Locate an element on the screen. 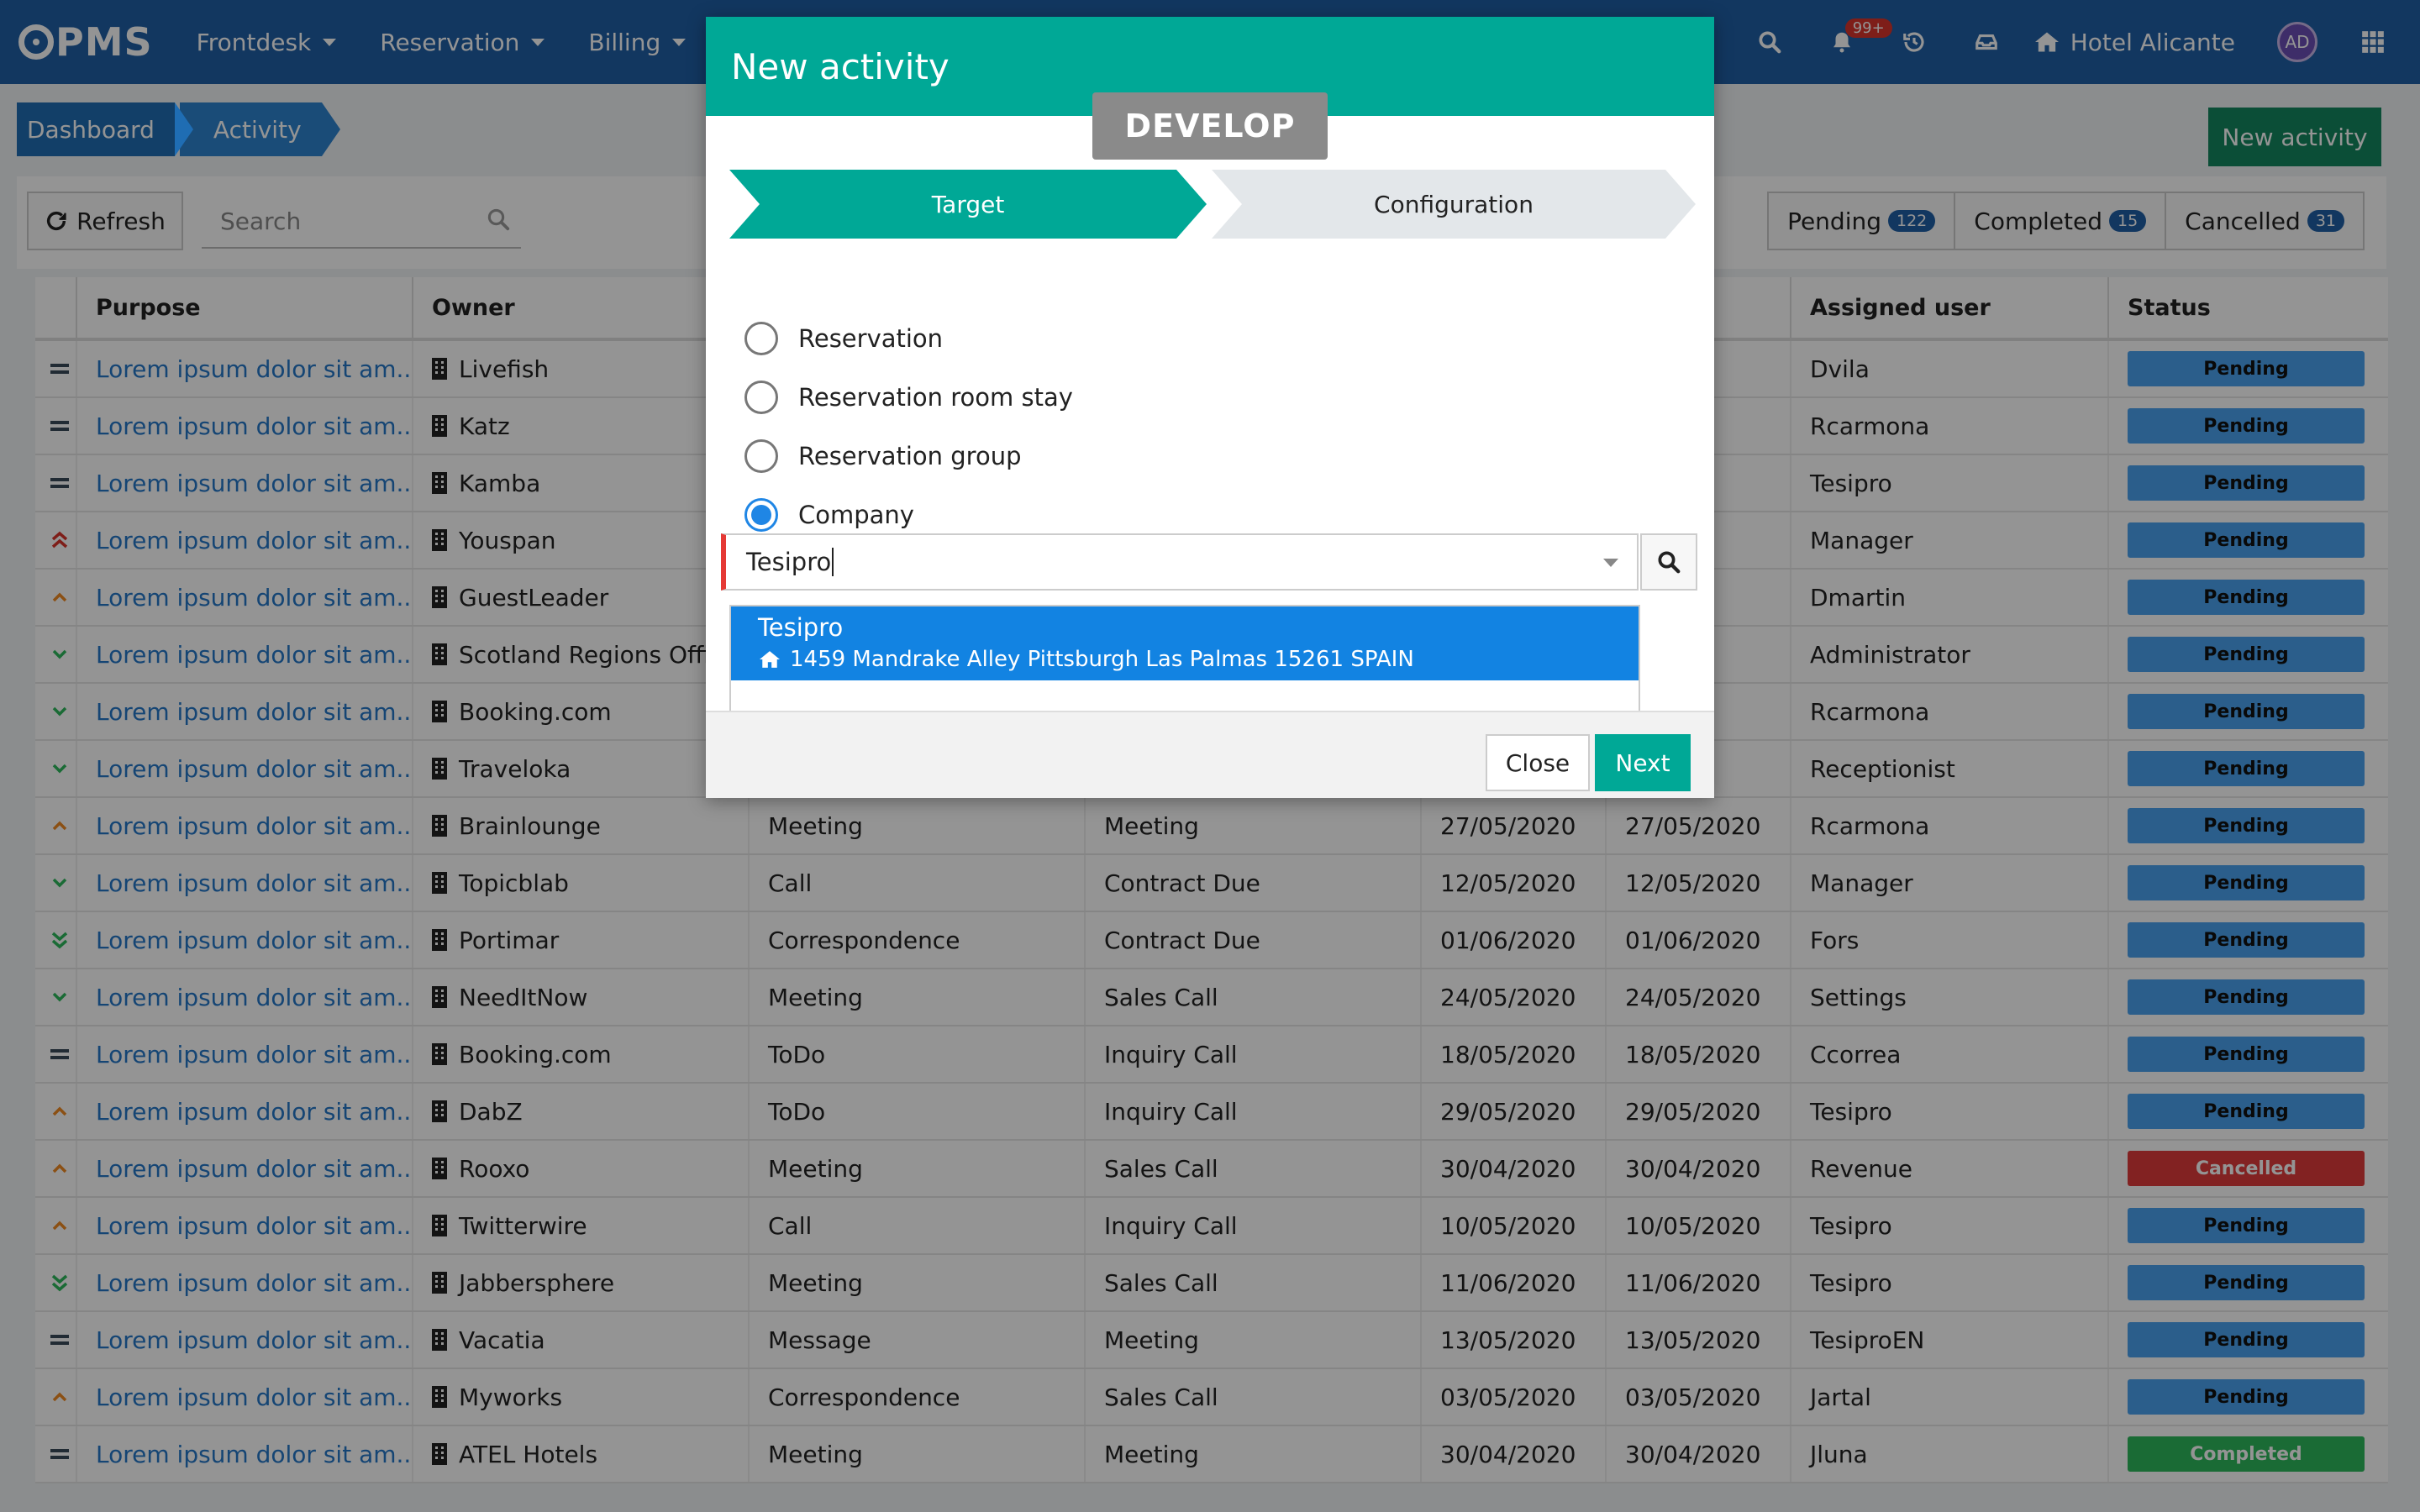 This screenshot has width=2420, height=1512. step-target: Target is located at coordinates (968, 204).